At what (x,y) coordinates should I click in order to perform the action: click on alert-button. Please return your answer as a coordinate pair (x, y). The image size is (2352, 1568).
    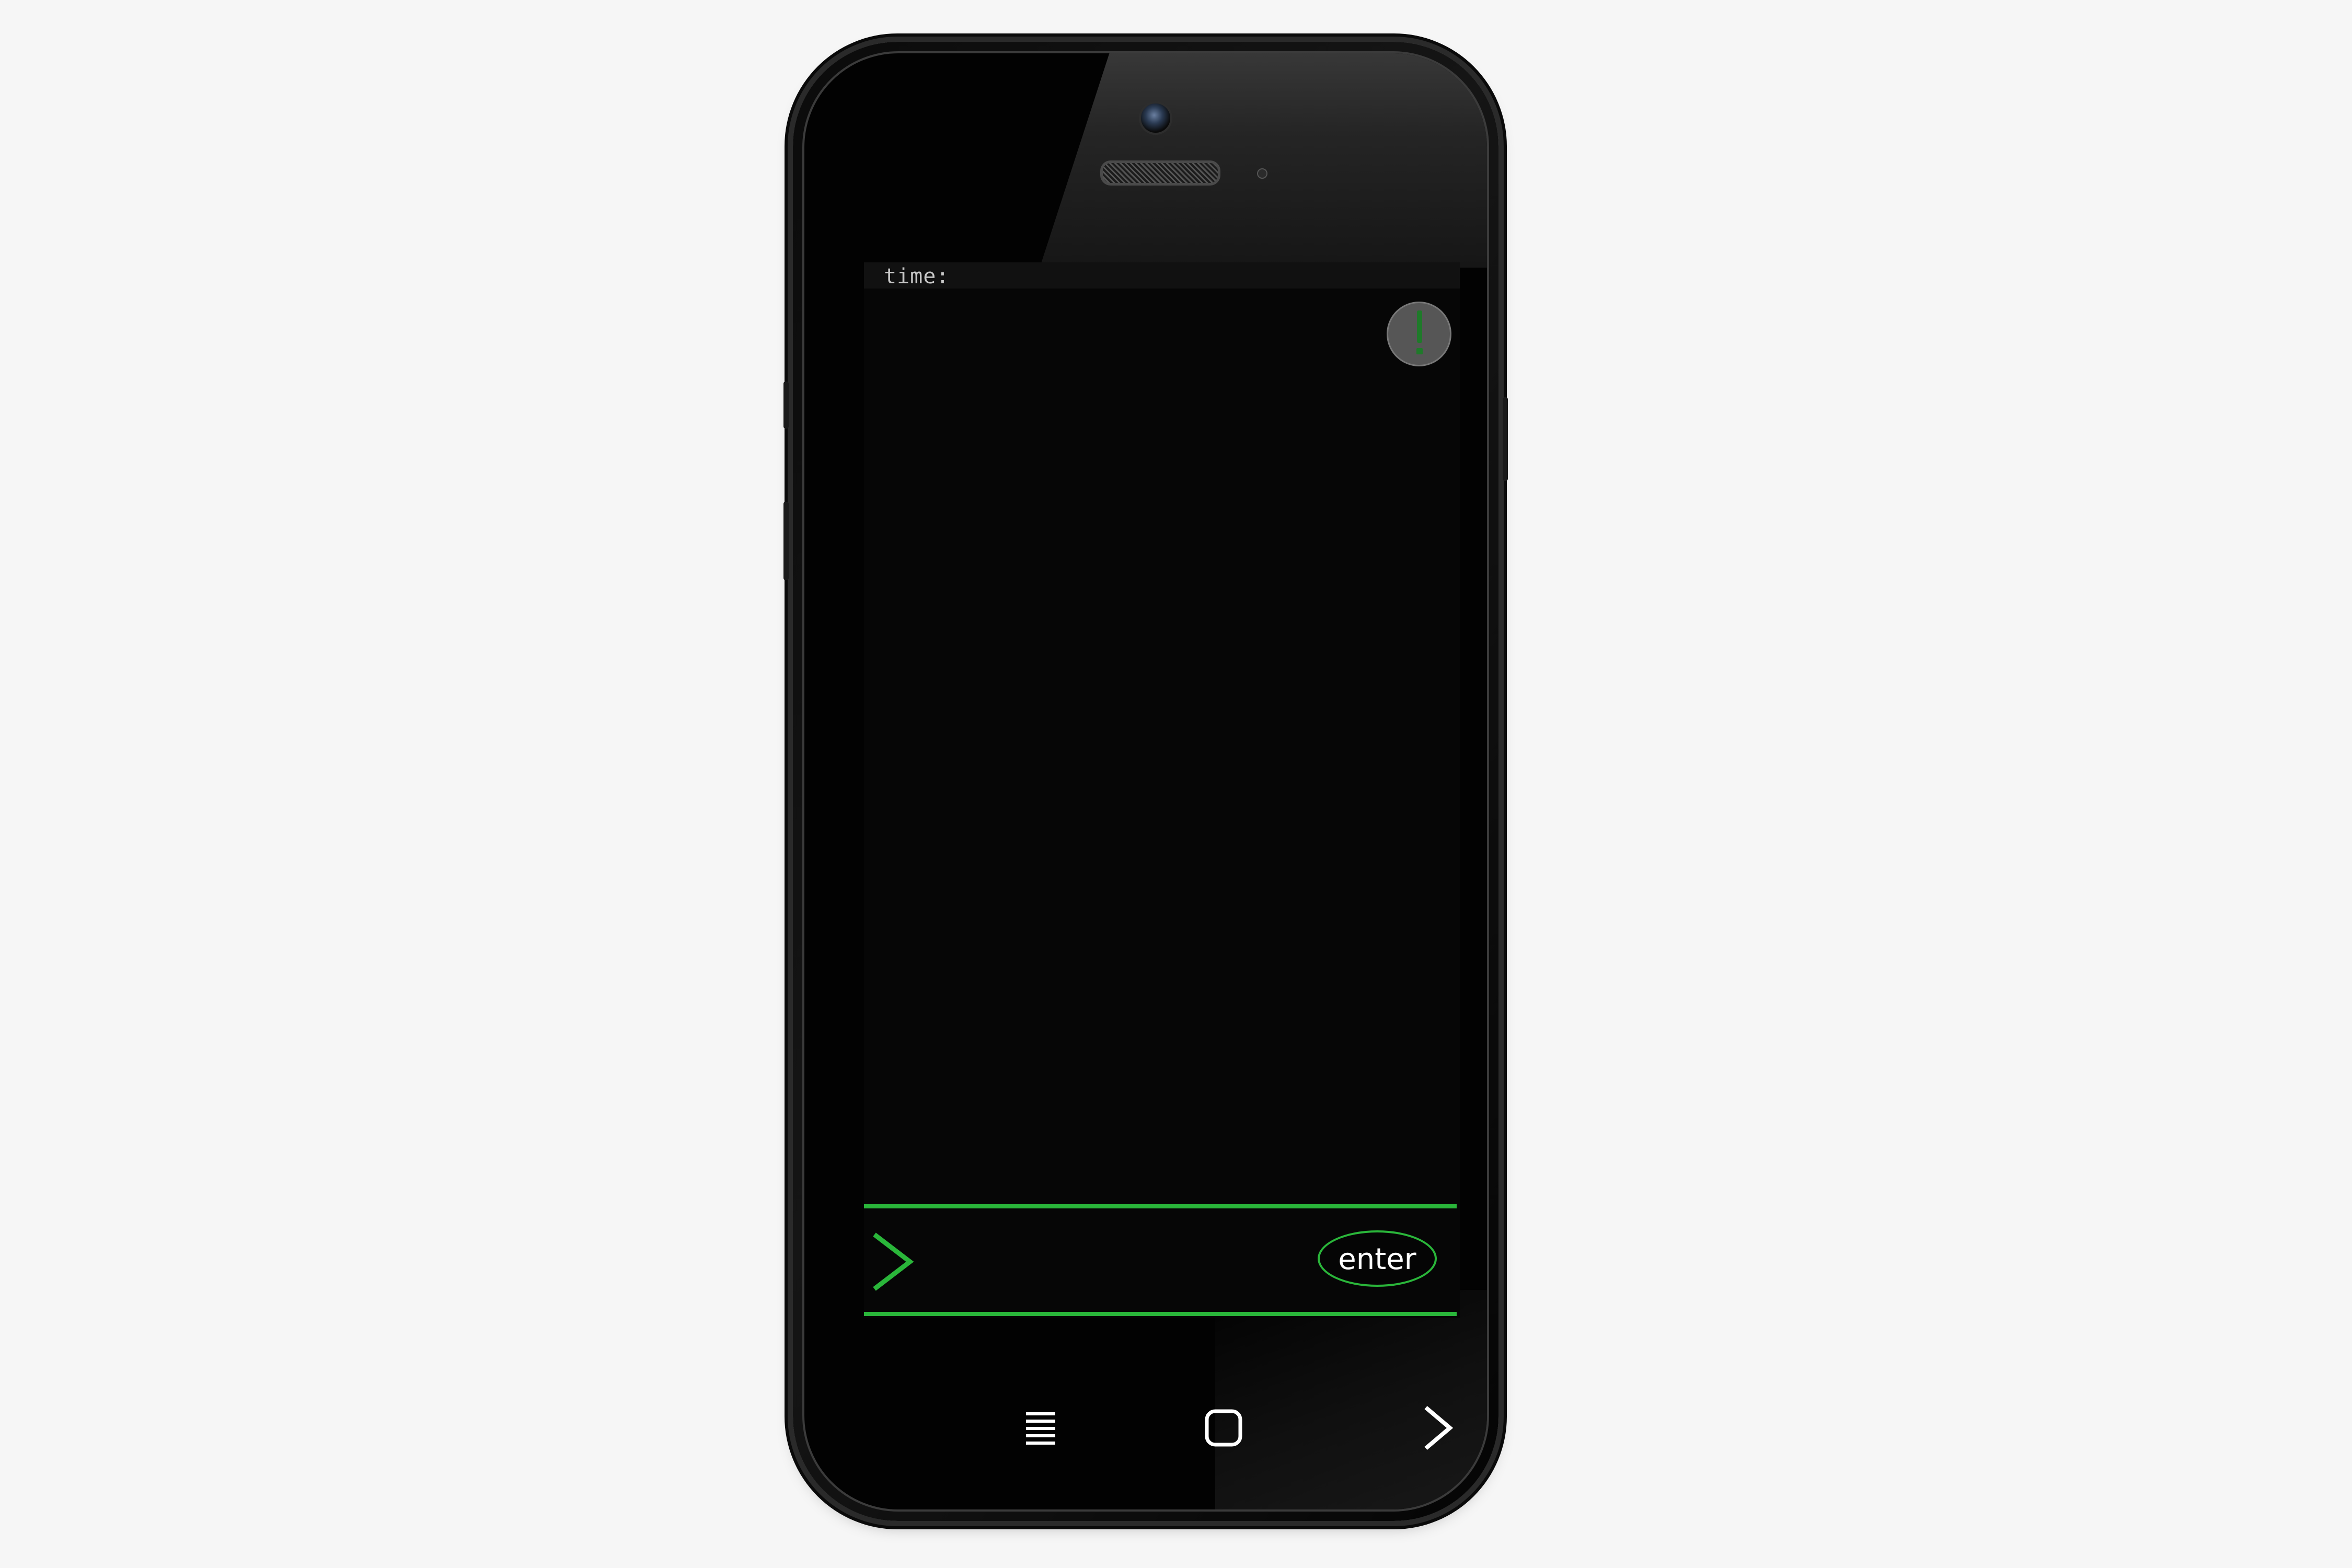
    Looking at the image, I should click on (1419, 334).